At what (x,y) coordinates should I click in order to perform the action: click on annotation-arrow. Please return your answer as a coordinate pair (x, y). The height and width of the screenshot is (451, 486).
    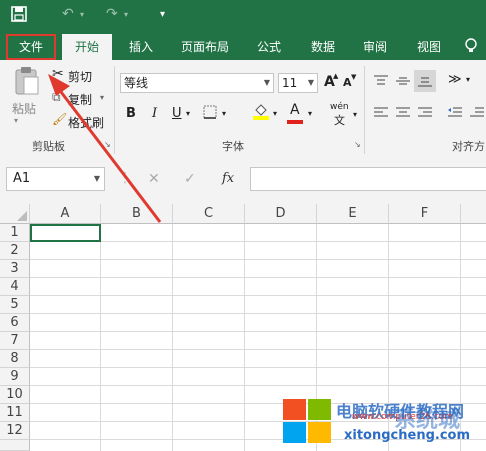
    Looking at the image, I should click on (105, 148).